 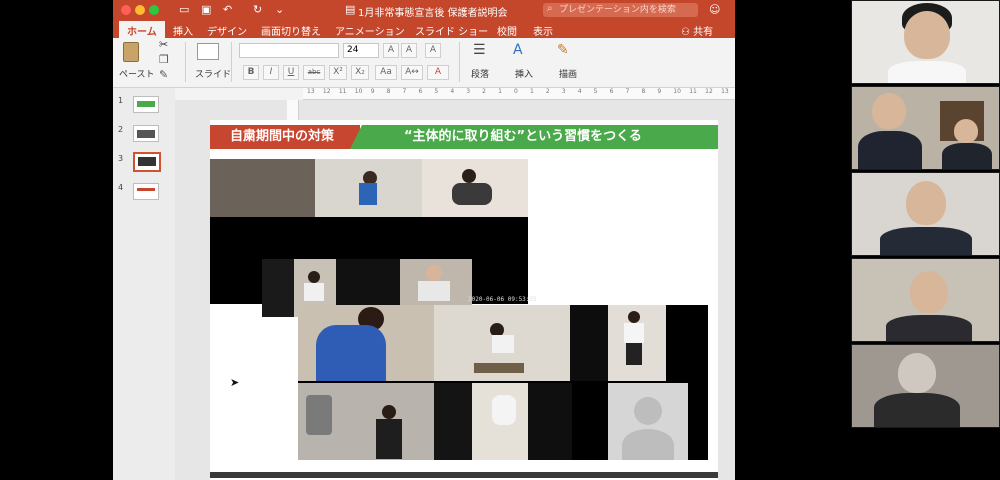 What do you see at coordinates (518, 50) in the screenshot?
I see `insert-textbox-icon: A` at bounding box center [518, 50].